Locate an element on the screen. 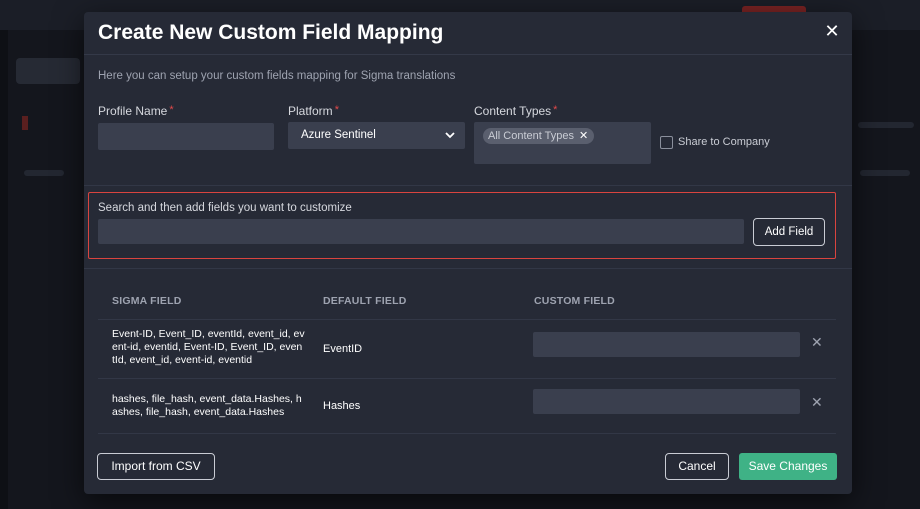  platform-label: Platform * is located at coordinates (313, 111).